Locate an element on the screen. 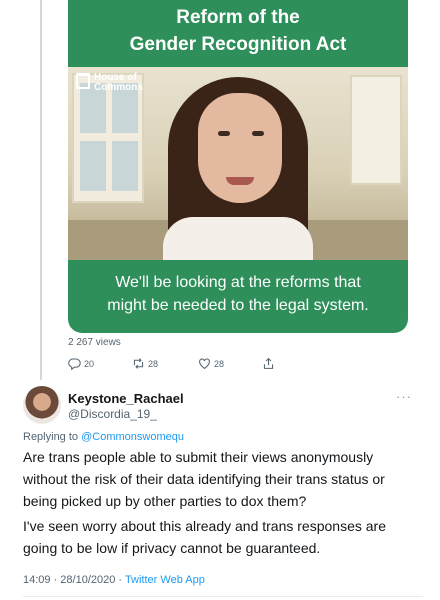 The image size is (440, 600). share-icon is located at coordinates (268, 363).